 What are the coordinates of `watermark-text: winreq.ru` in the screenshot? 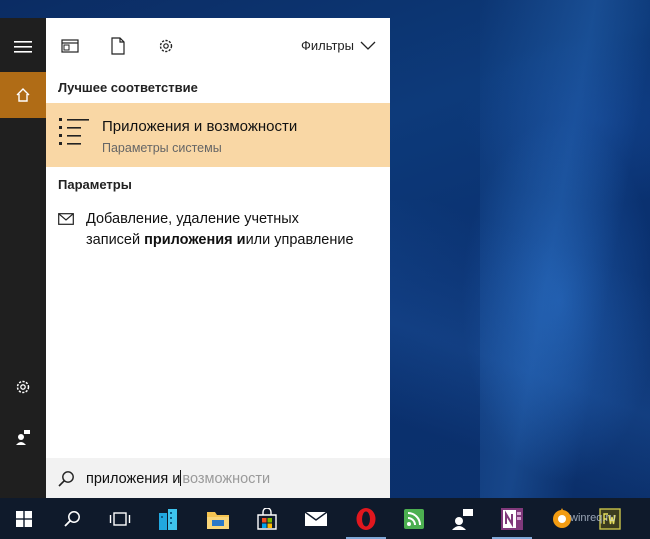 It's located at (593, 518).